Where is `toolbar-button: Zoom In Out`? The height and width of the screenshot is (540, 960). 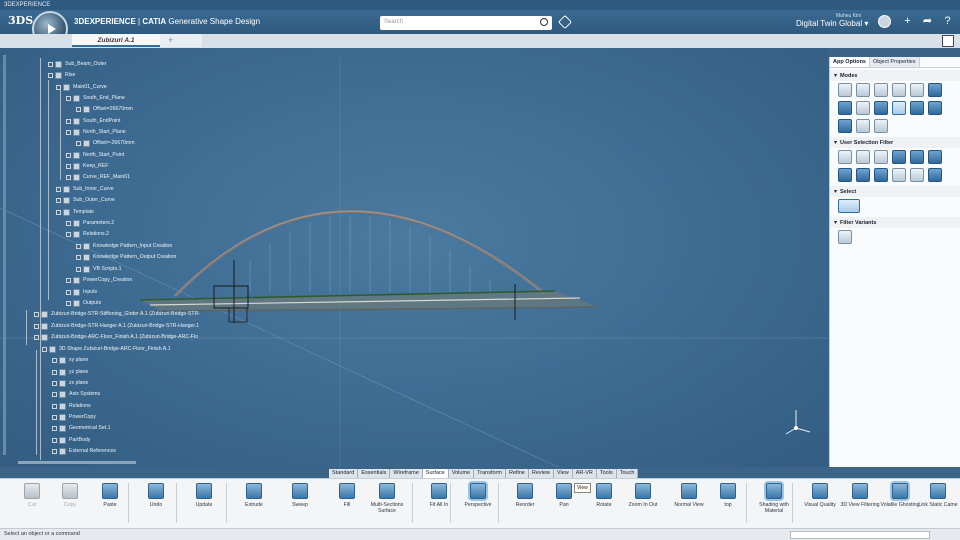 toolbar-button: Zoom In Out is located at coordinates (643, 495).